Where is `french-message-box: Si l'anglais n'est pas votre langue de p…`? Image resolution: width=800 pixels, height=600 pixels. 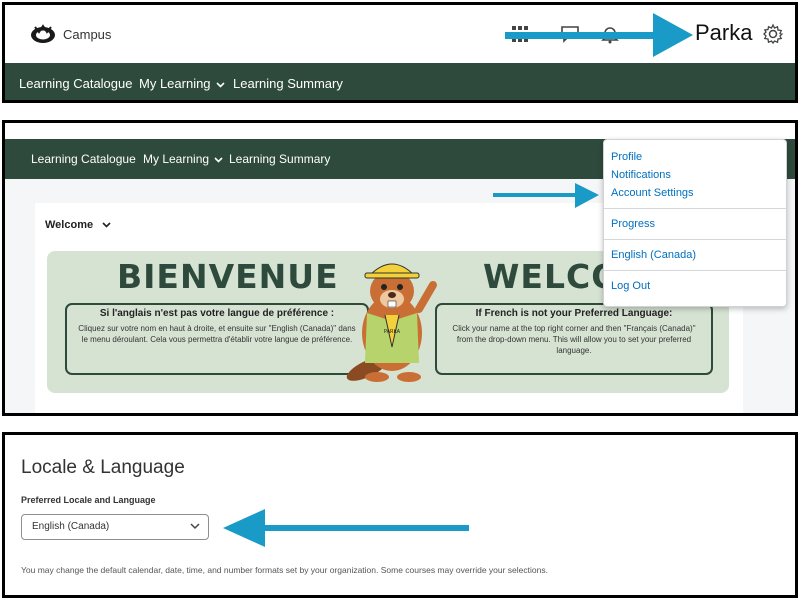
french-message-box: Si l'anglais n'est pas votre langue de p… is located at coordinates (217, 339).